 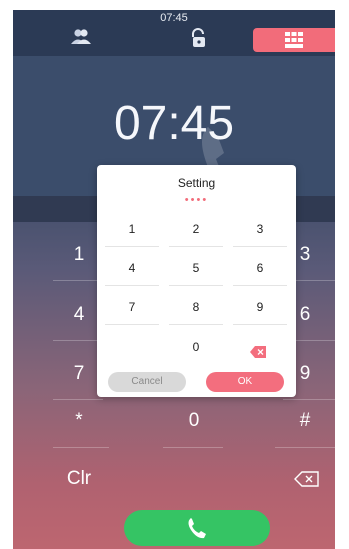 What do you see at coordinates (132, 268) in the screenshot?
I see `dialog-key-4: 4` at bounding box center [132, 268].